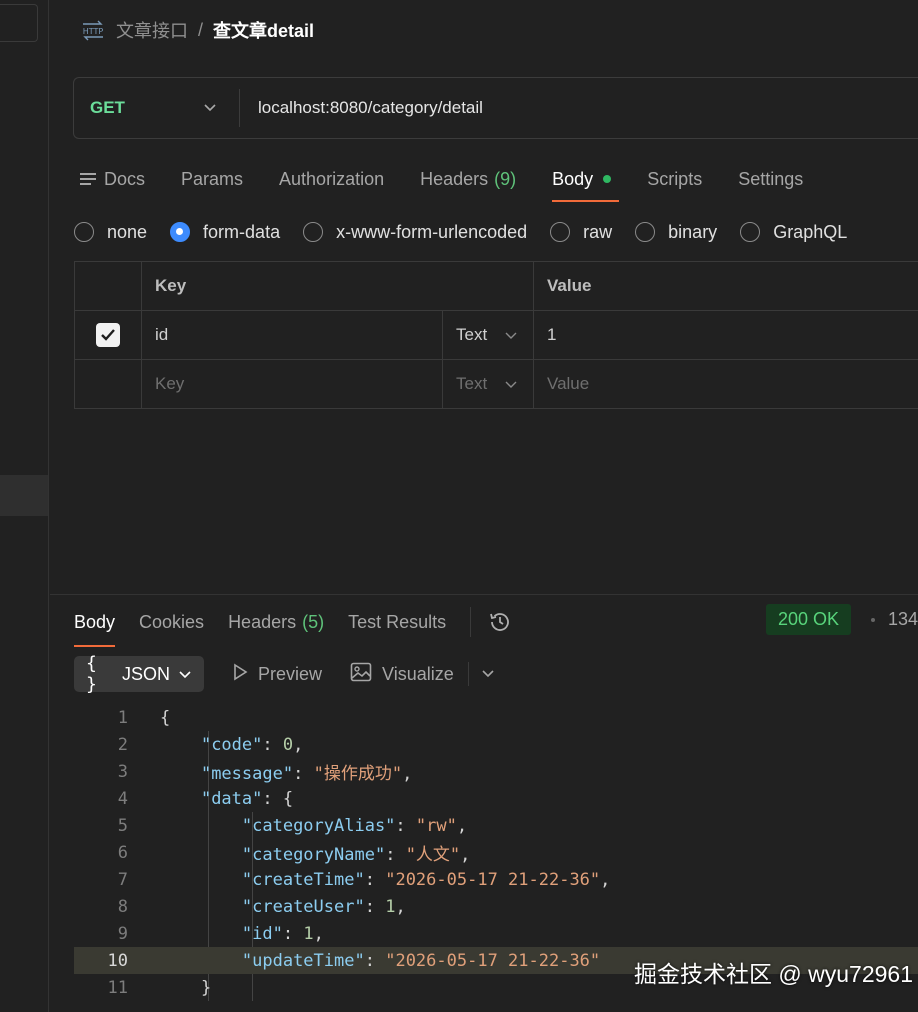 This screenshot has width=918, height=1012. Describe the element at coordinates (496, 717) in the screenshot. I see `code-line: 1{` at that location.